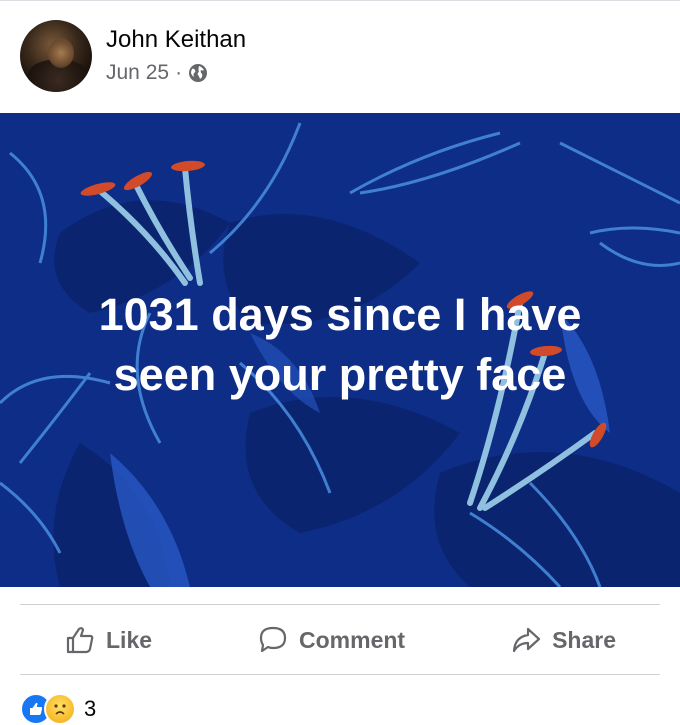  Describe the element at coordinates (584, 639) in the screenshot. I see `share-label: Share` at that location.